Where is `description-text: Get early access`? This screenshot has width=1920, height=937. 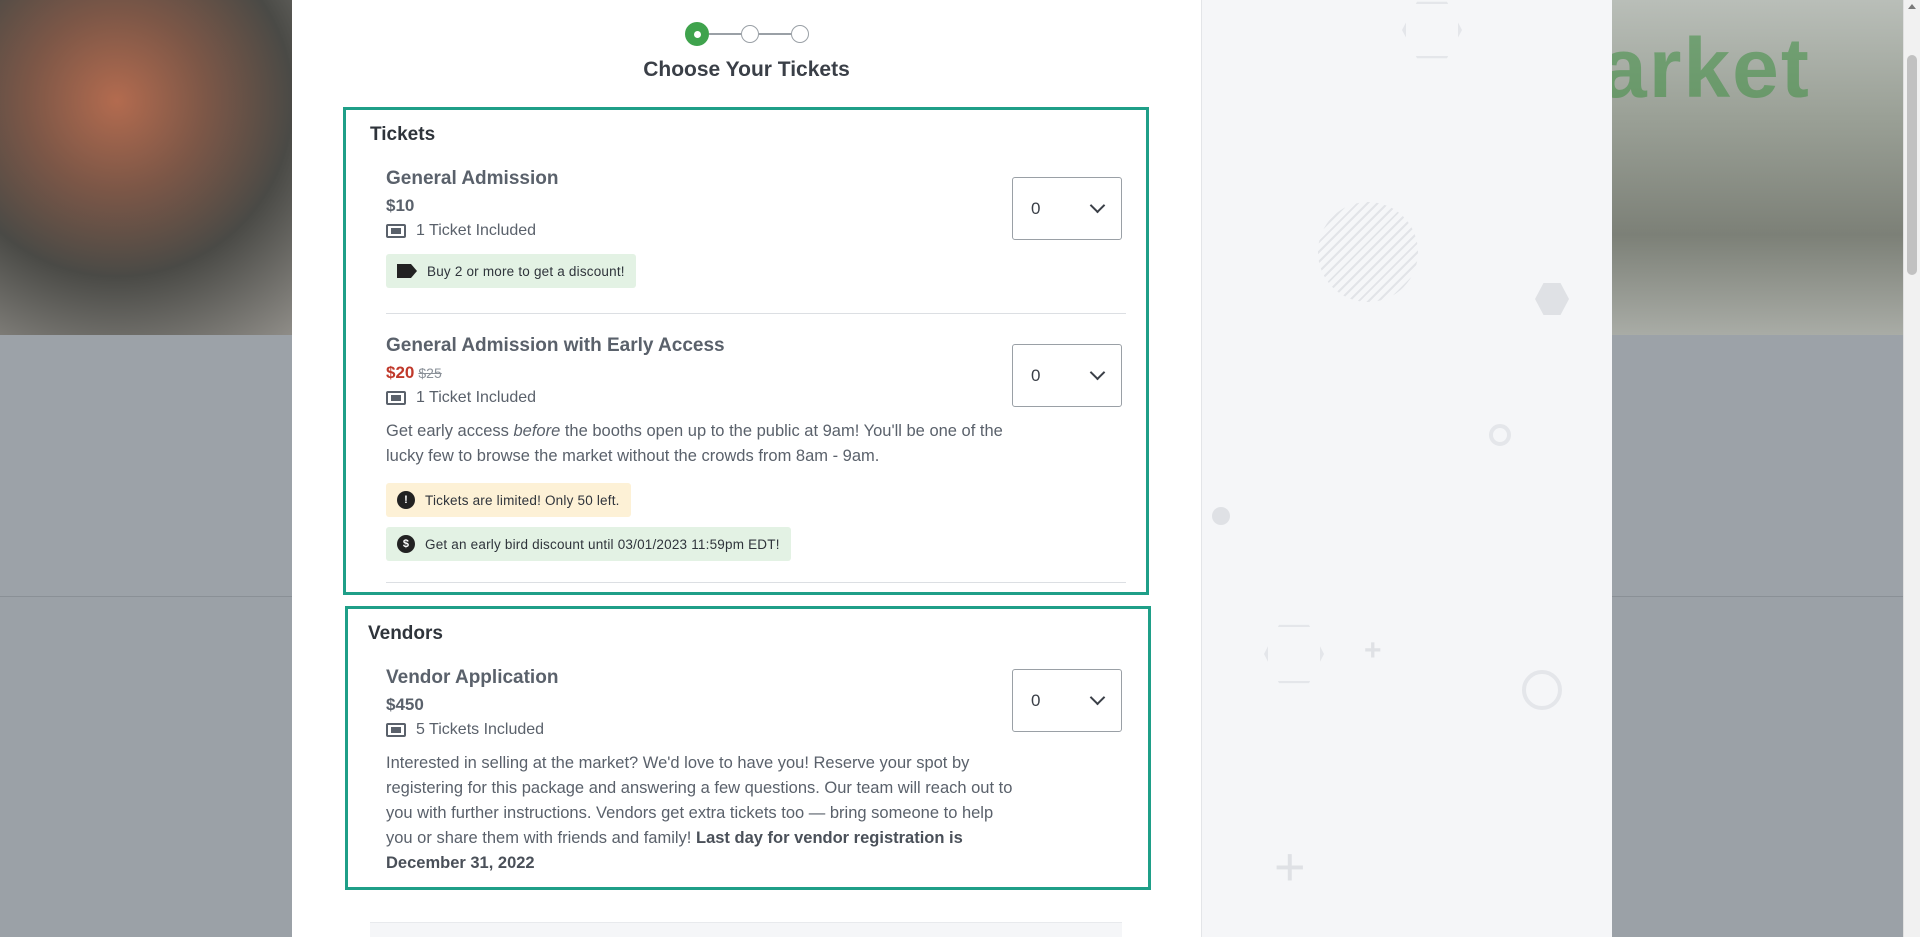
description-text: Get early access is located at coordinates (450, 431).